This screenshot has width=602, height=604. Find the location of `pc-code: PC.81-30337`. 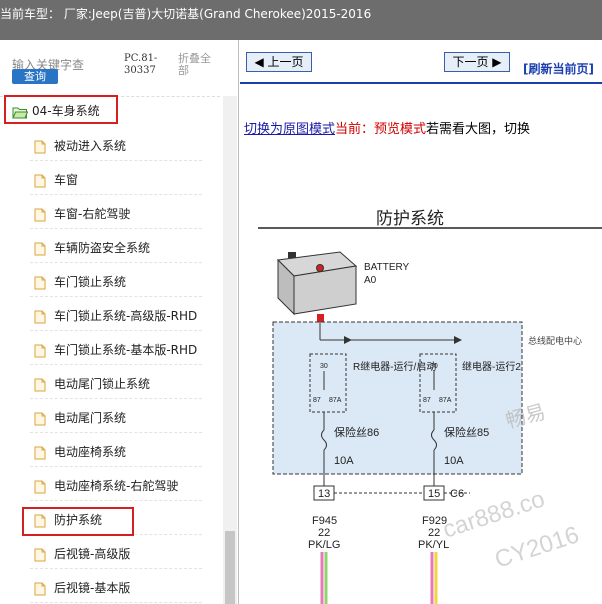

pc-code: PC.81-30337 is located at coordinates (141, 64).